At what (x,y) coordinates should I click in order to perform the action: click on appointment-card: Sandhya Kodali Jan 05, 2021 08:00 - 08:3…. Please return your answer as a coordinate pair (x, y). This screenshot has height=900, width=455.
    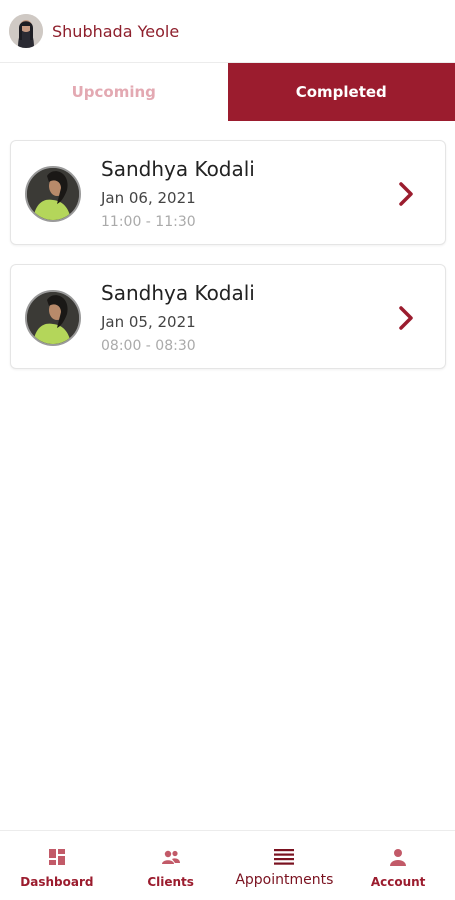
    Looking at the image, I should click on (228, 316).